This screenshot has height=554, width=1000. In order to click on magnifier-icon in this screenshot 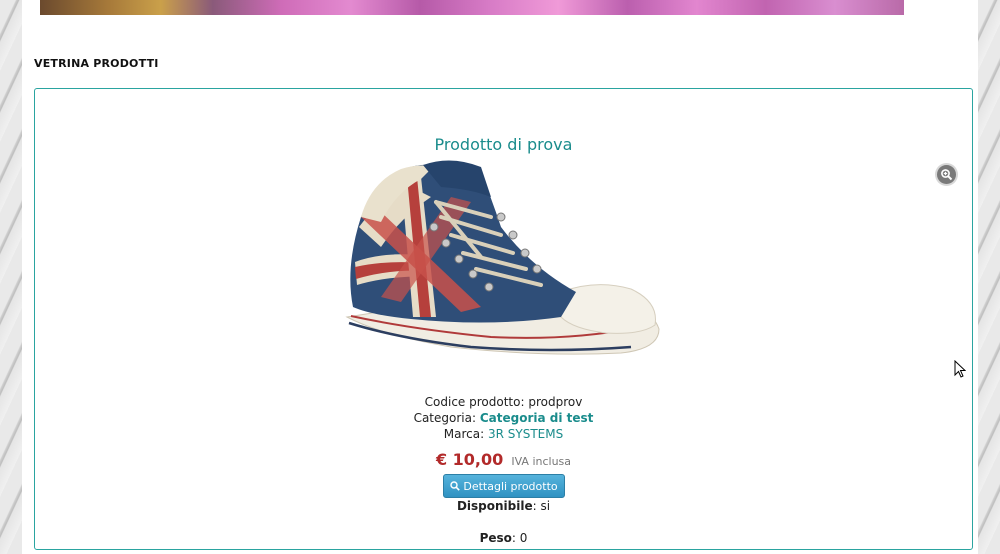, I will do `click(455, 486)`.